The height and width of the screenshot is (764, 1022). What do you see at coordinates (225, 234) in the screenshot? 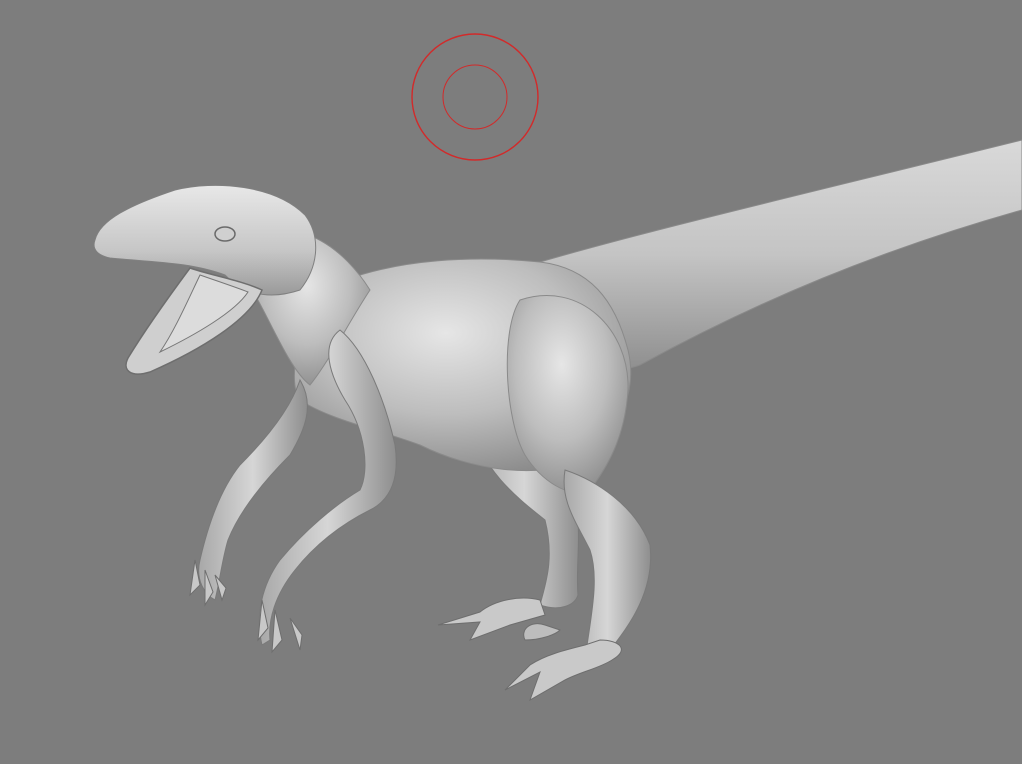
I see `eye` at bounding box center [225, 234].